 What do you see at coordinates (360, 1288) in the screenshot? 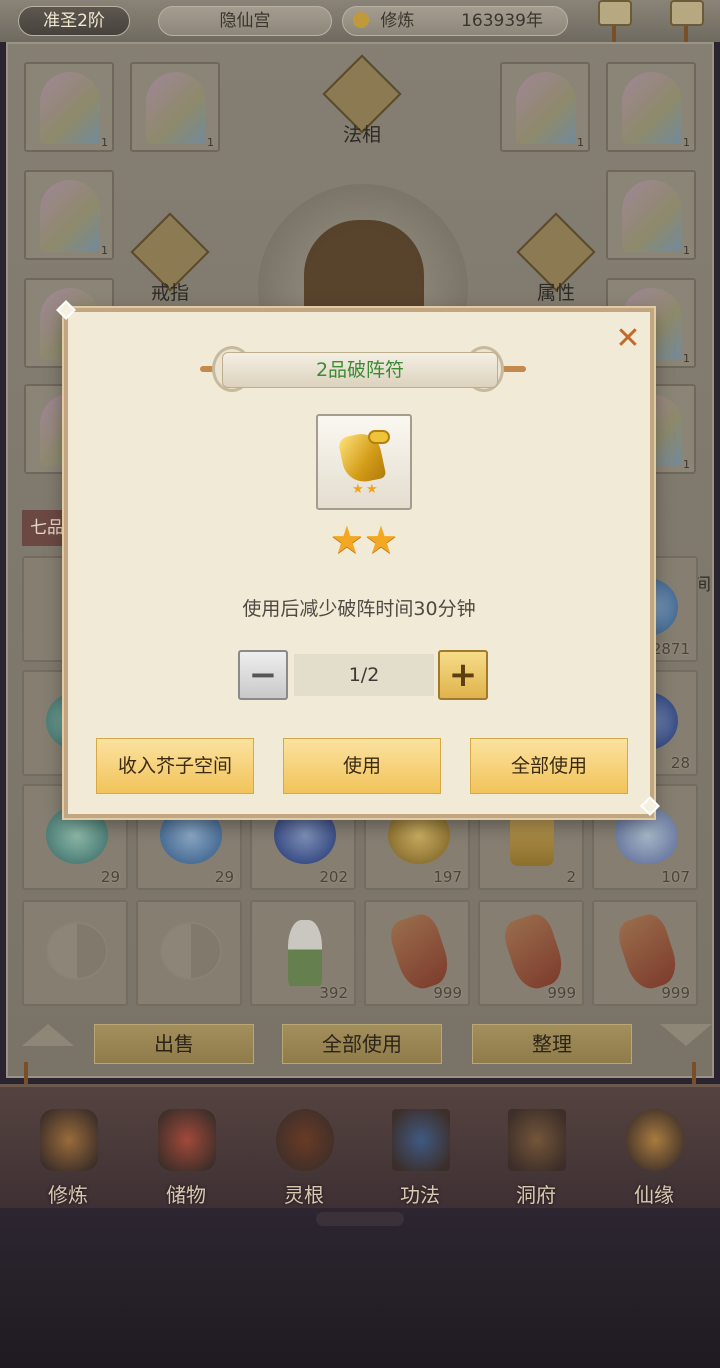
I see `lower-backdrop` at bounding box center [360, 1288].